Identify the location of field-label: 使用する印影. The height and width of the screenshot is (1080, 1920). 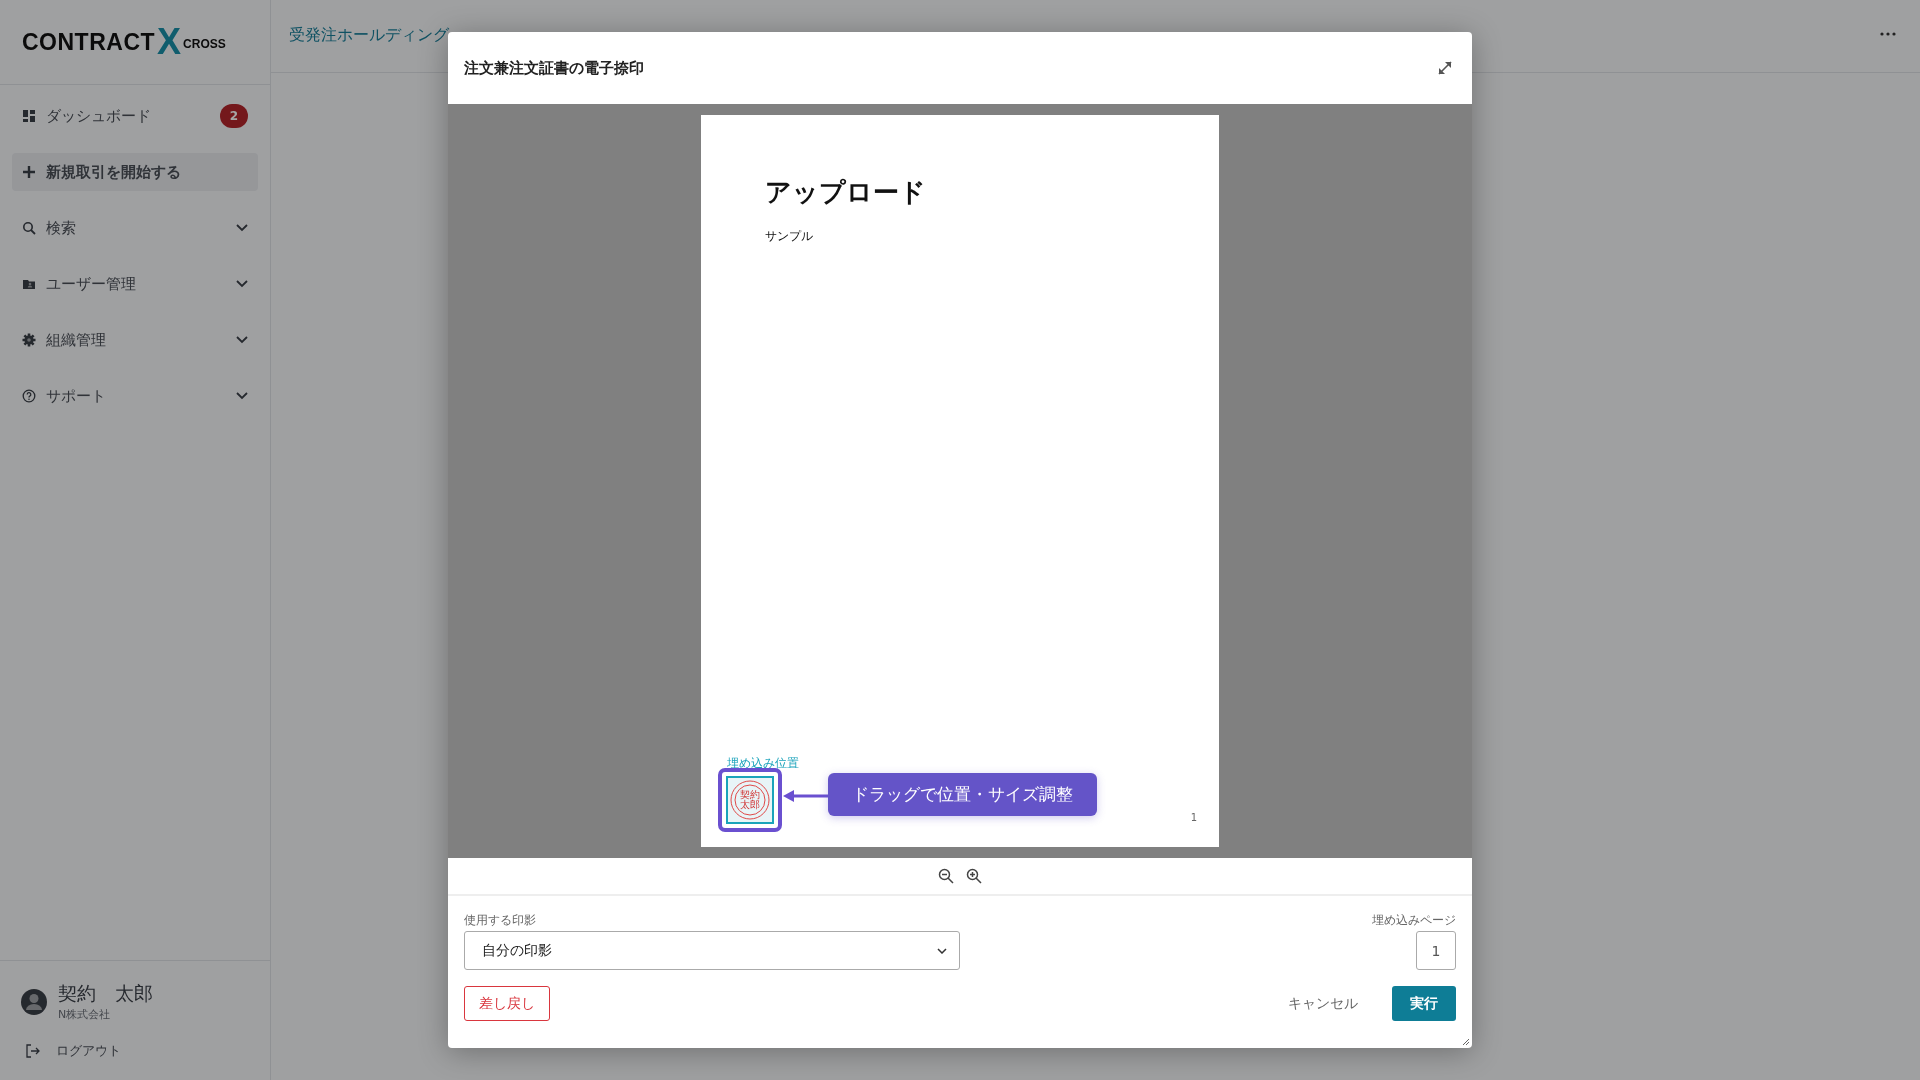
(500, 920).